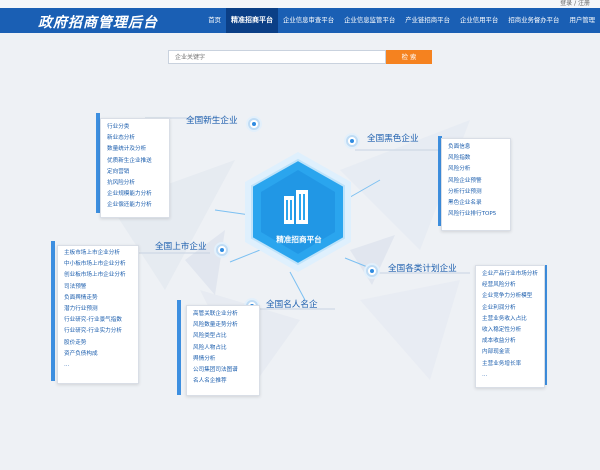 The width and height of the screenshot is (600, 470). Describe the element at coordinates (98, 354) in the screenshot. I see `item-link: 资产负债构成` at that location.